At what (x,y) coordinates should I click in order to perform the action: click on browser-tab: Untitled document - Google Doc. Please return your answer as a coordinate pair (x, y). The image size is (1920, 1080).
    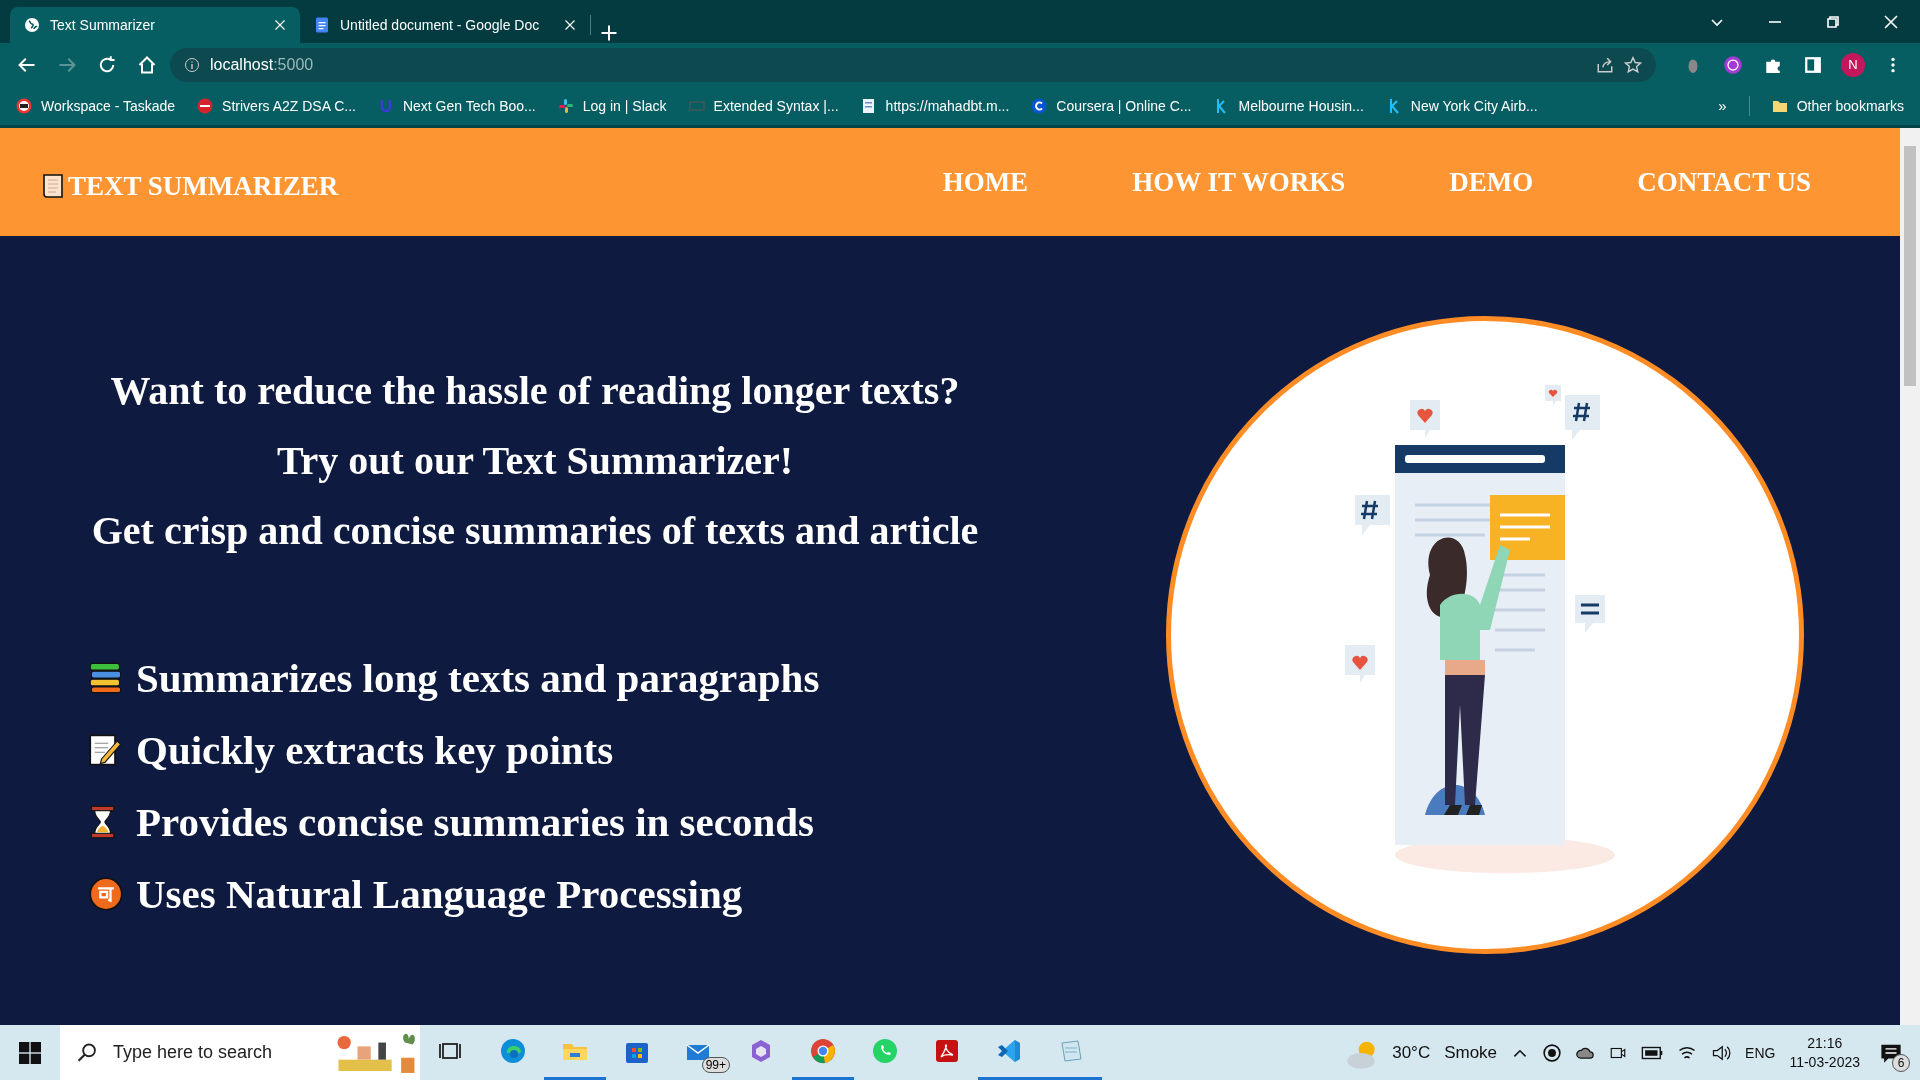
    Looking at the image, I should click on (445, 25).